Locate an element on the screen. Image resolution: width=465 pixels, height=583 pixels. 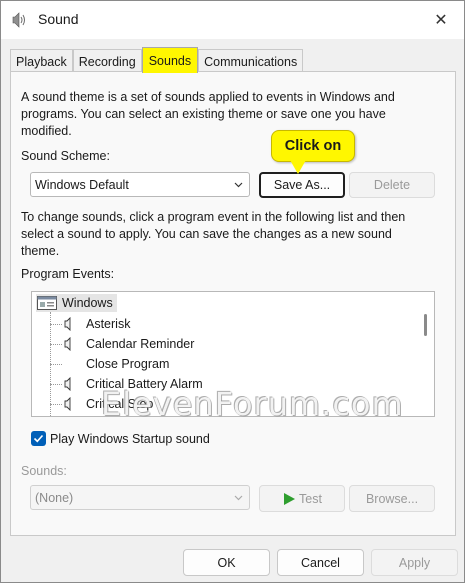
scrollbar-thumb is located at coordinates (425, 325).